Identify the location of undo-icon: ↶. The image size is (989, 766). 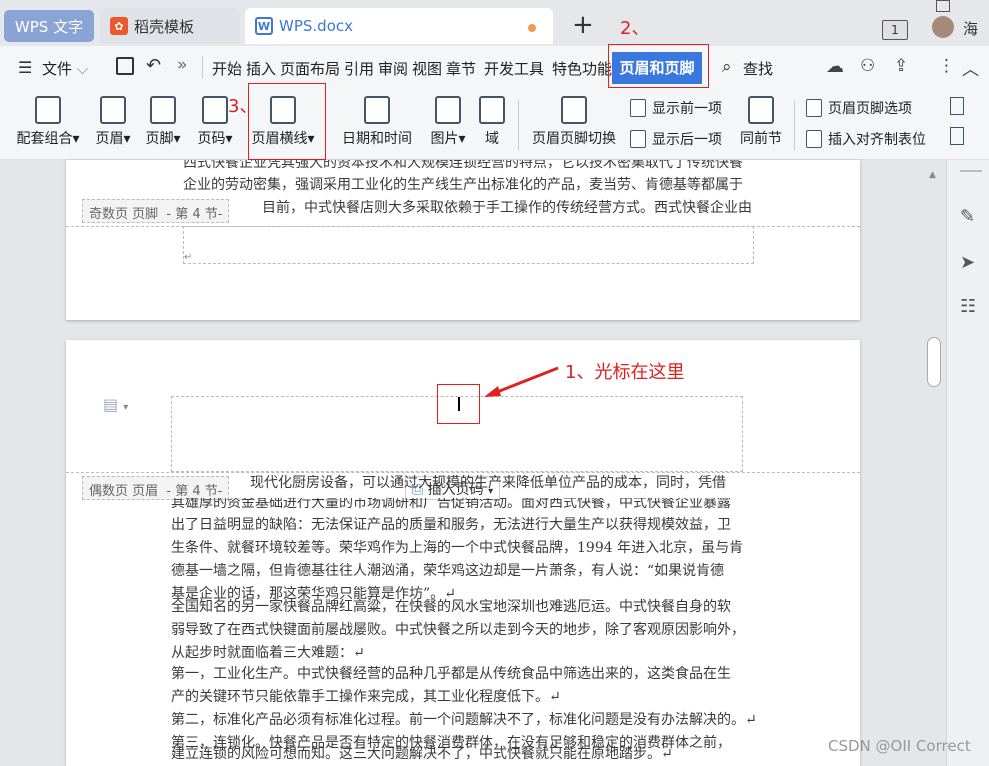
(153, 65).